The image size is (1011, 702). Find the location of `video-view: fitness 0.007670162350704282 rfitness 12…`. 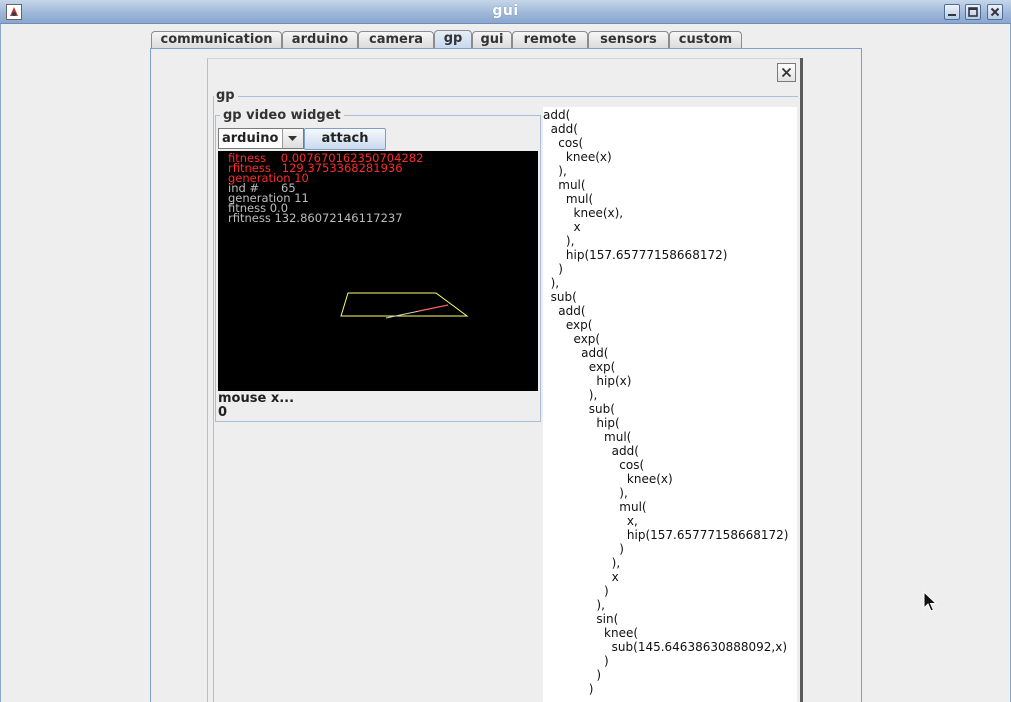

video-view: fitness 0.007670162350704282 rfitness 12… is located at coordinates (378, 271).